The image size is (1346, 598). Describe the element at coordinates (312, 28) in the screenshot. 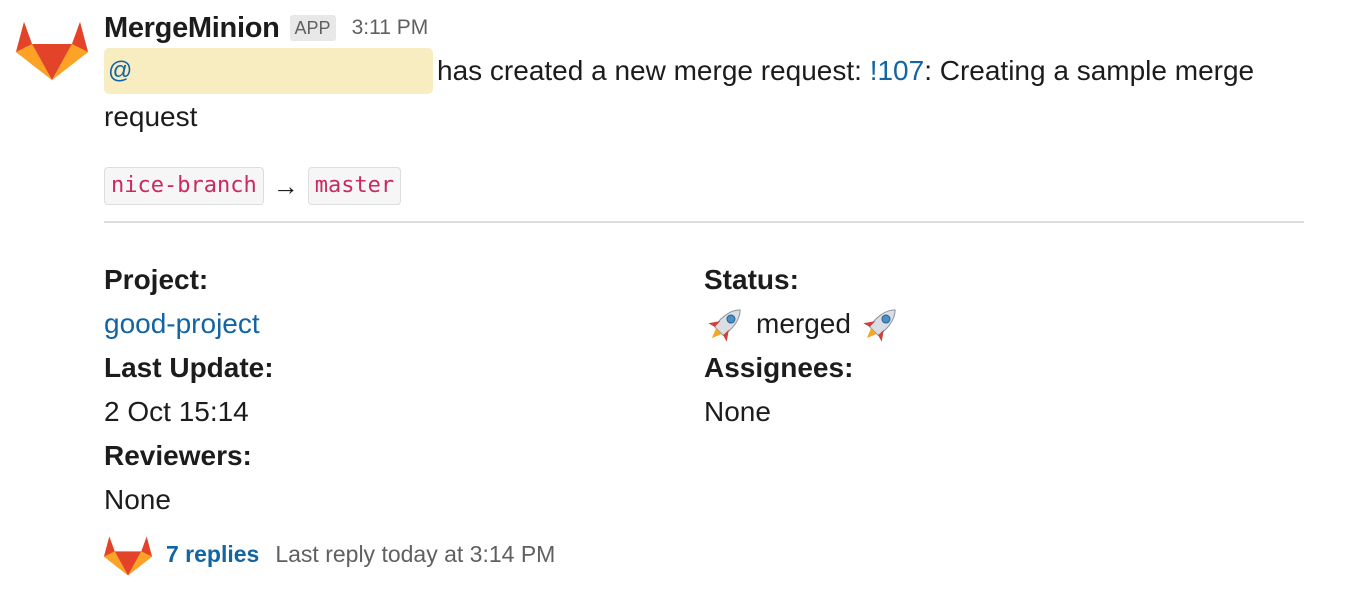

I see `app-badge: APP` at that location.